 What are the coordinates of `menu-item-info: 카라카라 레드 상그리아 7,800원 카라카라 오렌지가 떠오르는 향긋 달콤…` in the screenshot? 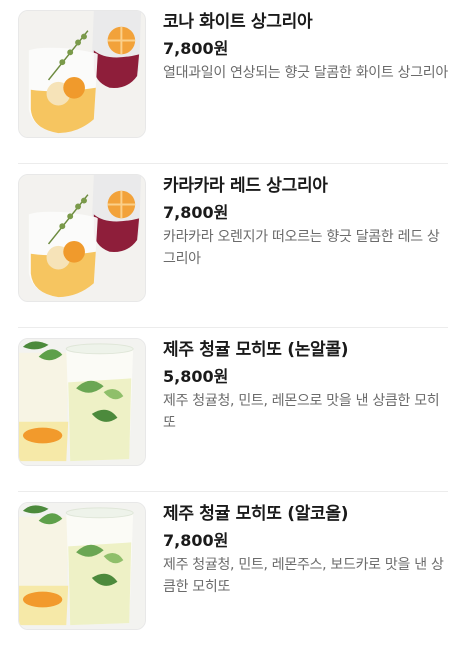 It's located at (305, 222).